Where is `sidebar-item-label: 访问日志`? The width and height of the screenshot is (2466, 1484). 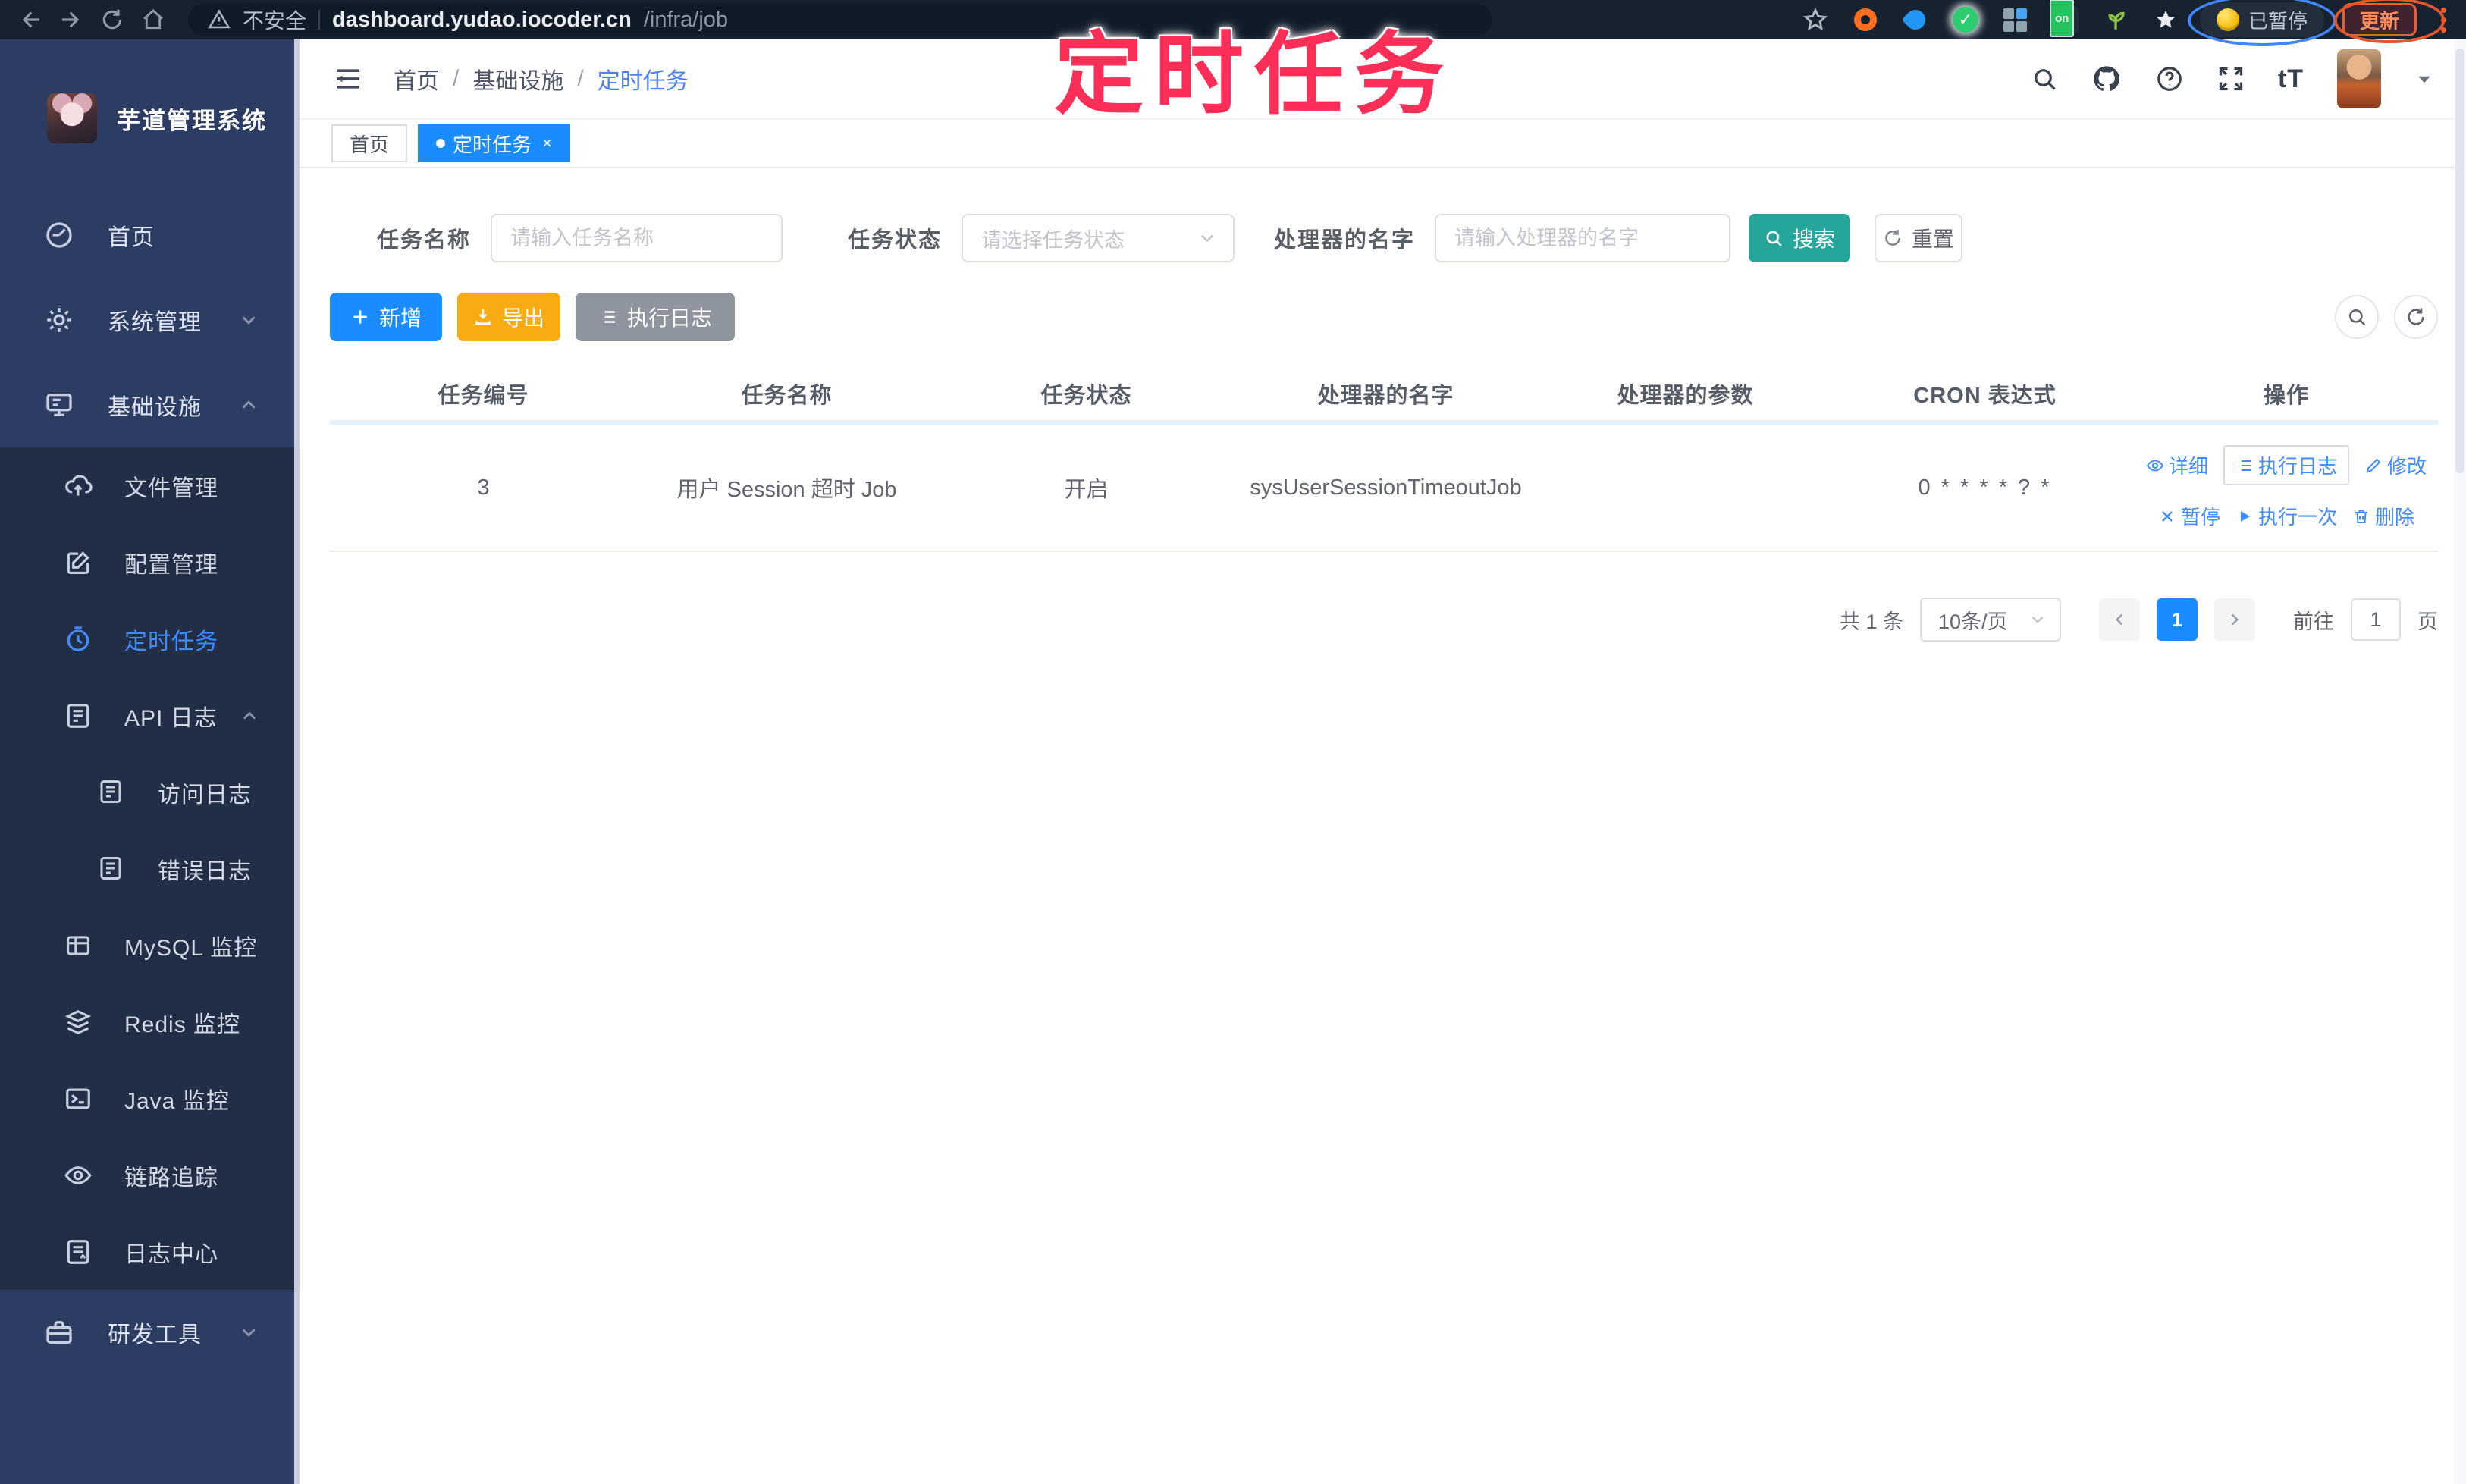
sidebar-item-label: 访问日志 is located at coordinates (205, 795).